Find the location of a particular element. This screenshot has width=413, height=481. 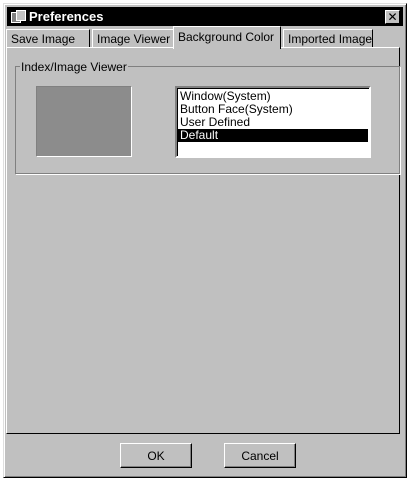

cancel-button: Cancel is located at coordinates (260, 455).